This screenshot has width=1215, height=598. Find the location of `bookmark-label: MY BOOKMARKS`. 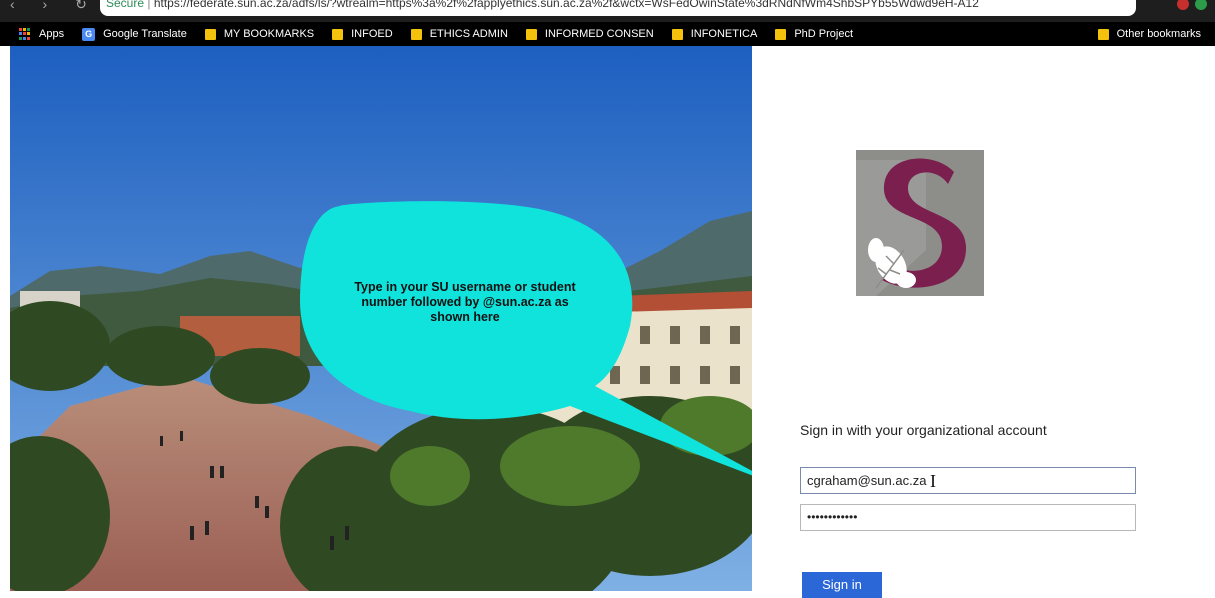

bookmark-label: MY BOOKMARKS is located at coordinates (269, 34).